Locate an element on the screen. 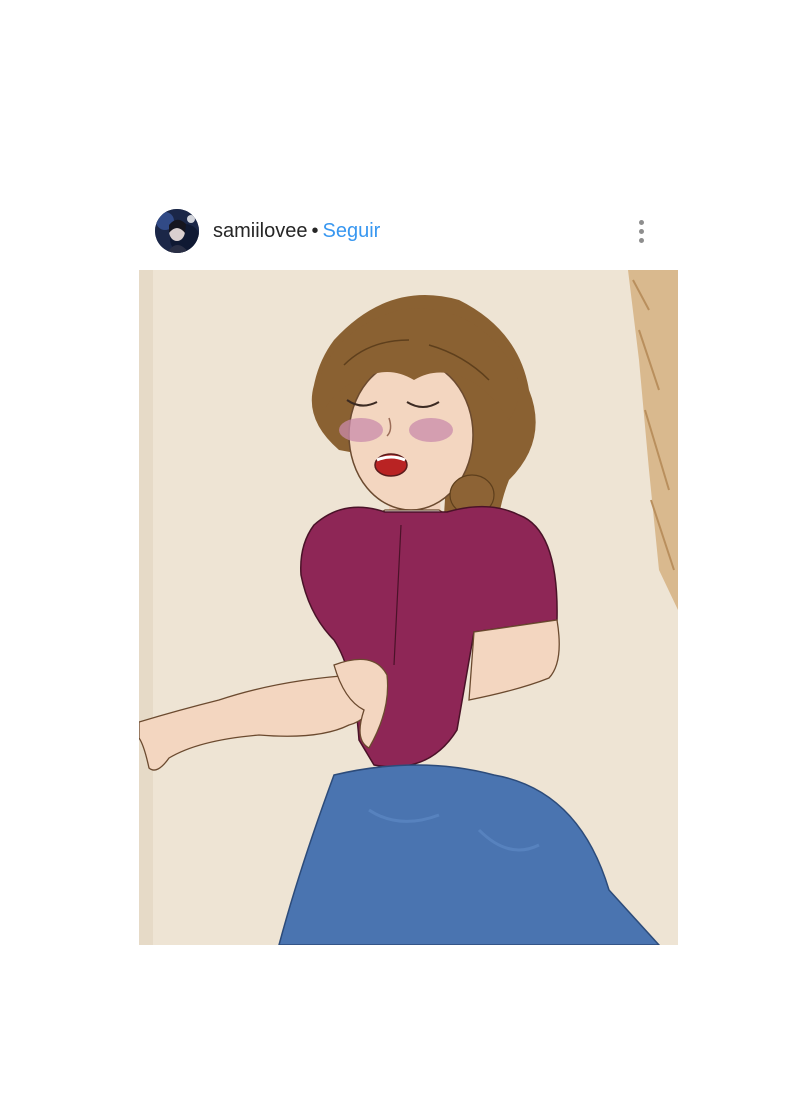 This screenshot has height=1098, width=800. post-header: samiilovee • Seguir is located at coordinates (405, 231).